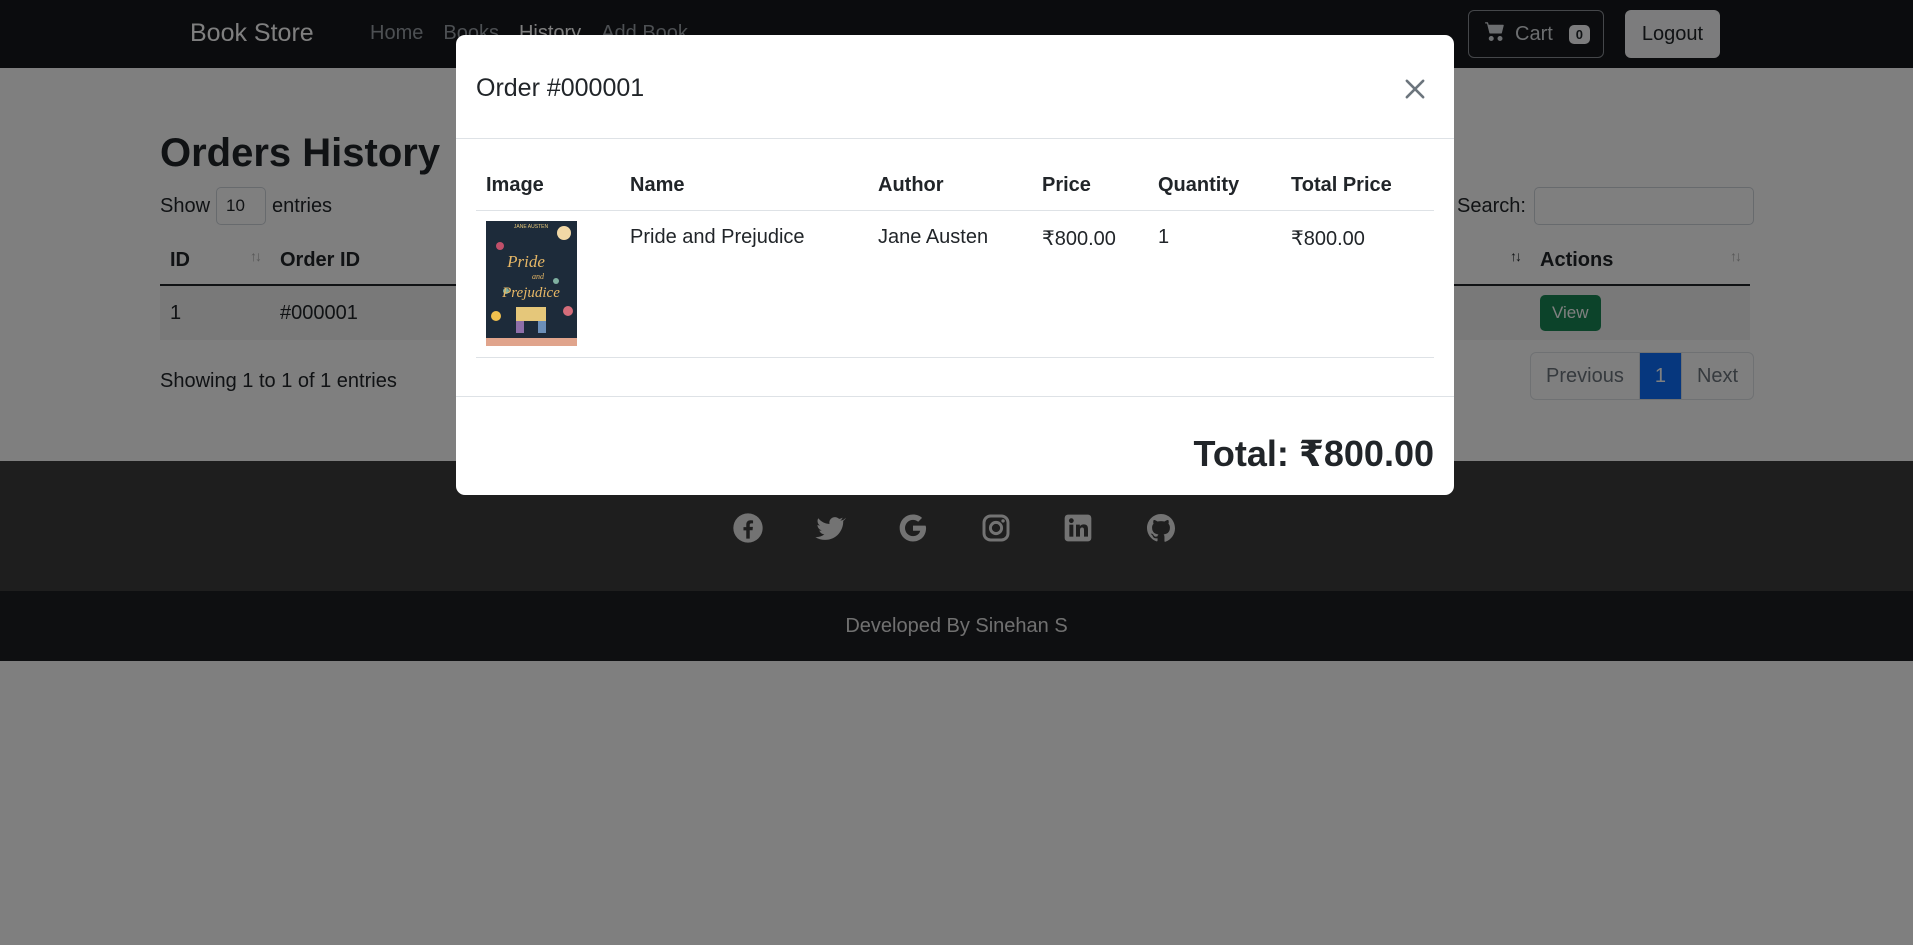 This screenshot has height=945, width=1913. Describe the element at coordinates (538, 276) in the screenshot. I see `book-cover-title-line2: and` at that location.